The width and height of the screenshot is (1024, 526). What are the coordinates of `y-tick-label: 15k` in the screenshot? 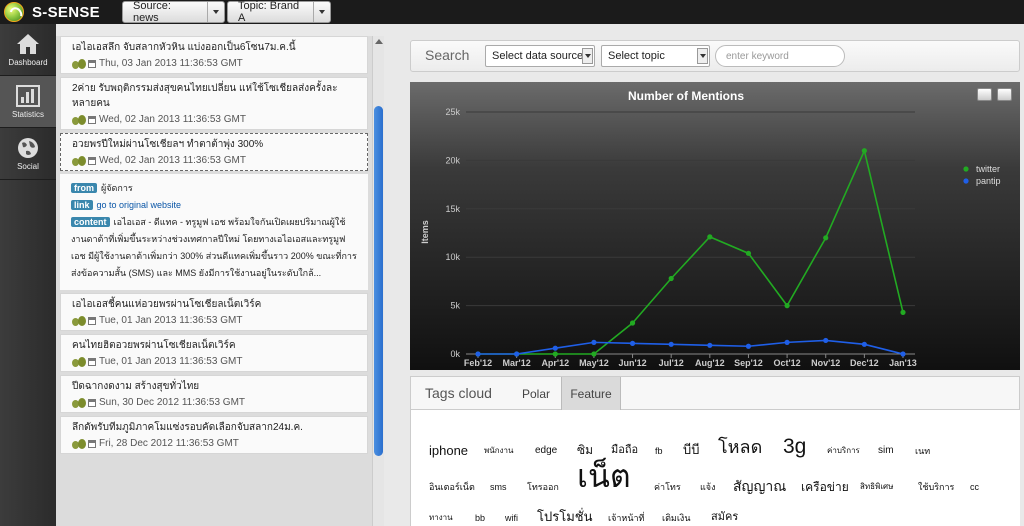 It's located at (452, 209).